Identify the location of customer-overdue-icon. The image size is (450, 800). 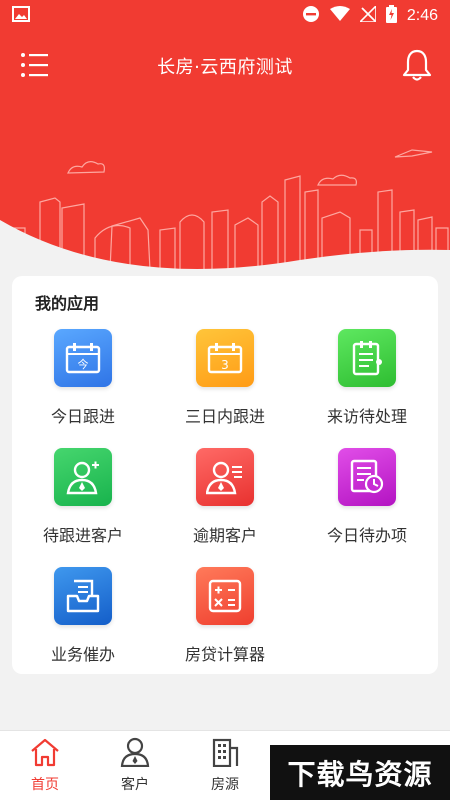
(225, 477).